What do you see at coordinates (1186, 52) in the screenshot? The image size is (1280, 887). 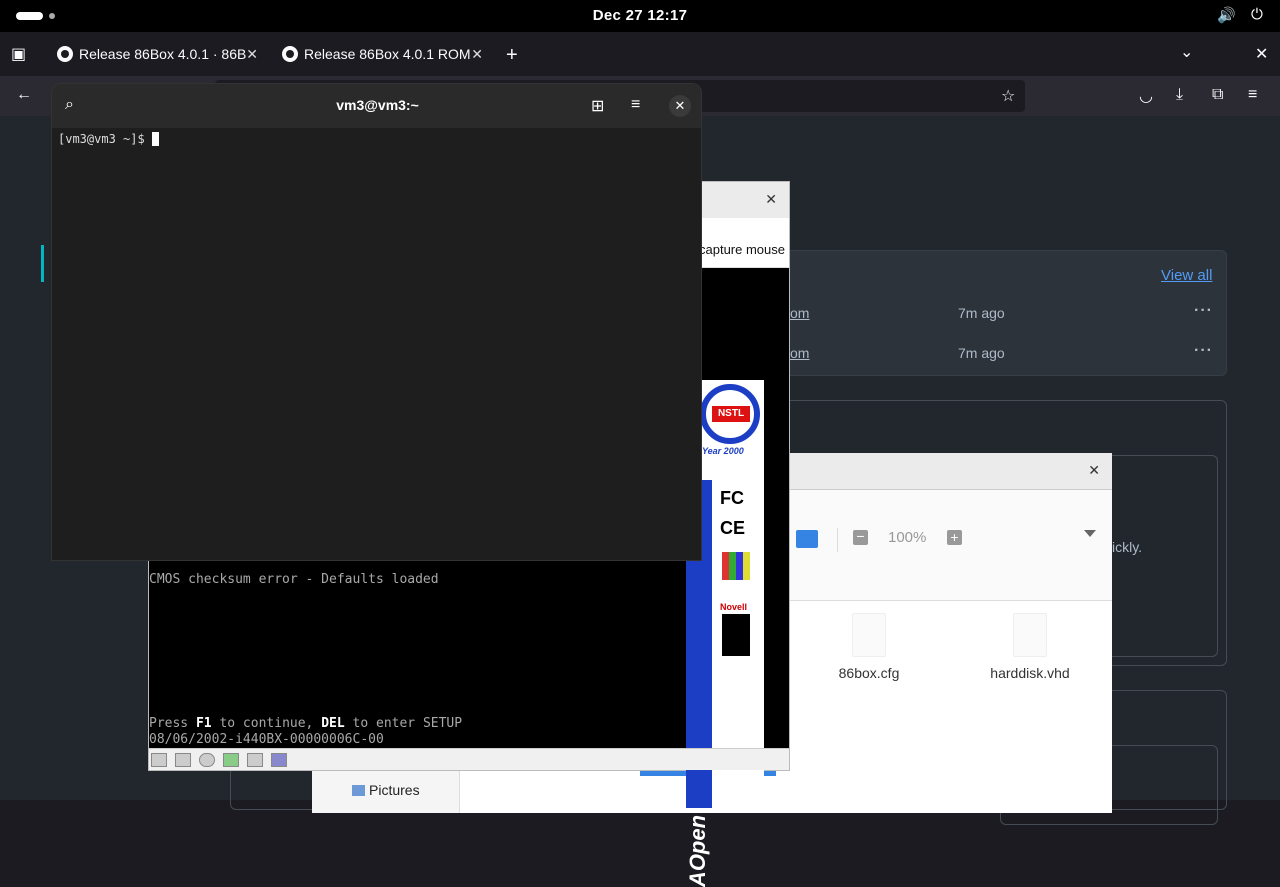 I see `list-all-tabs-button: ⌄` at bounding box center [1186, 52].